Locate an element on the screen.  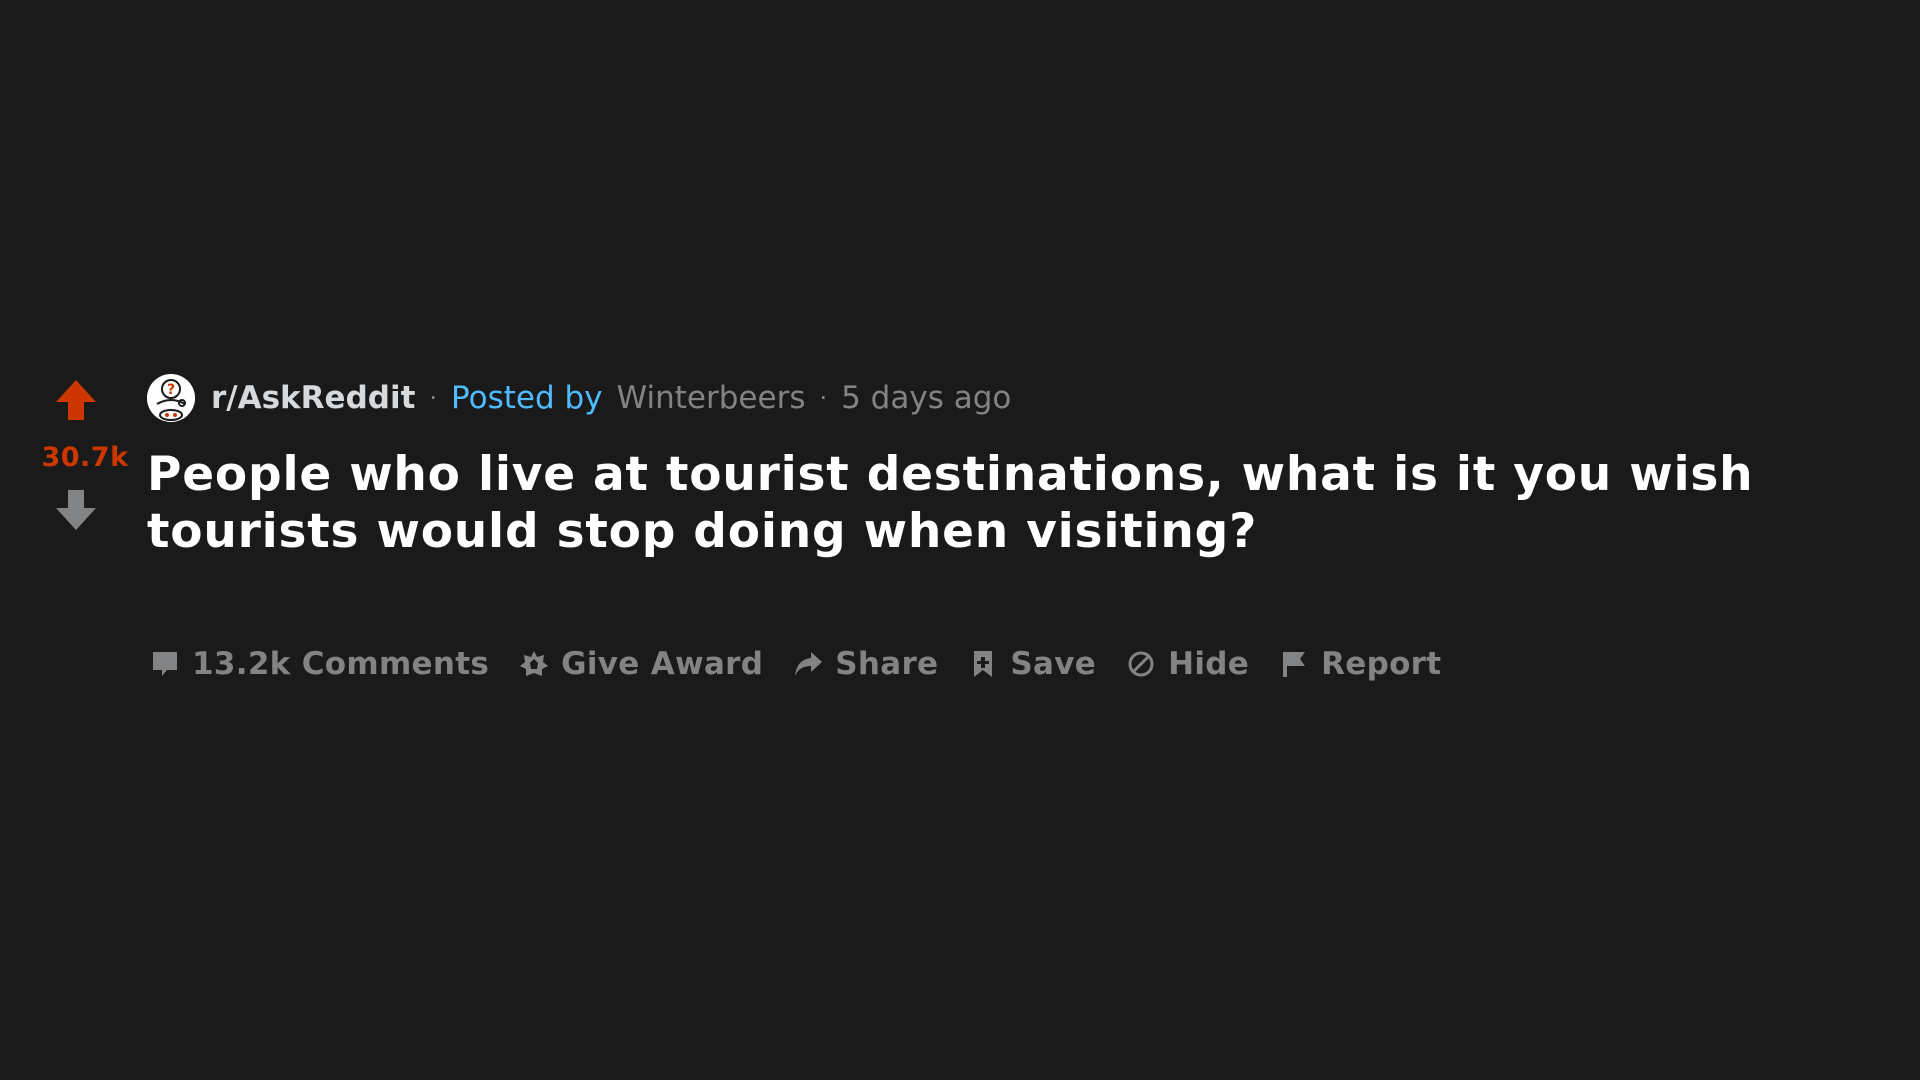
posted-by-label: Posted by is located at coordinates (527, 398).